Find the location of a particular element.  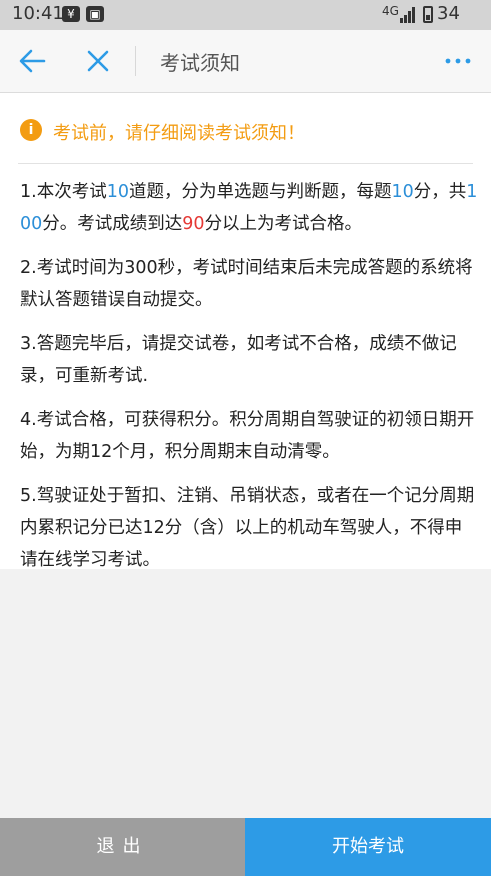

footer-bar: 退出 开始考试 is located at coordinates (245, 847).